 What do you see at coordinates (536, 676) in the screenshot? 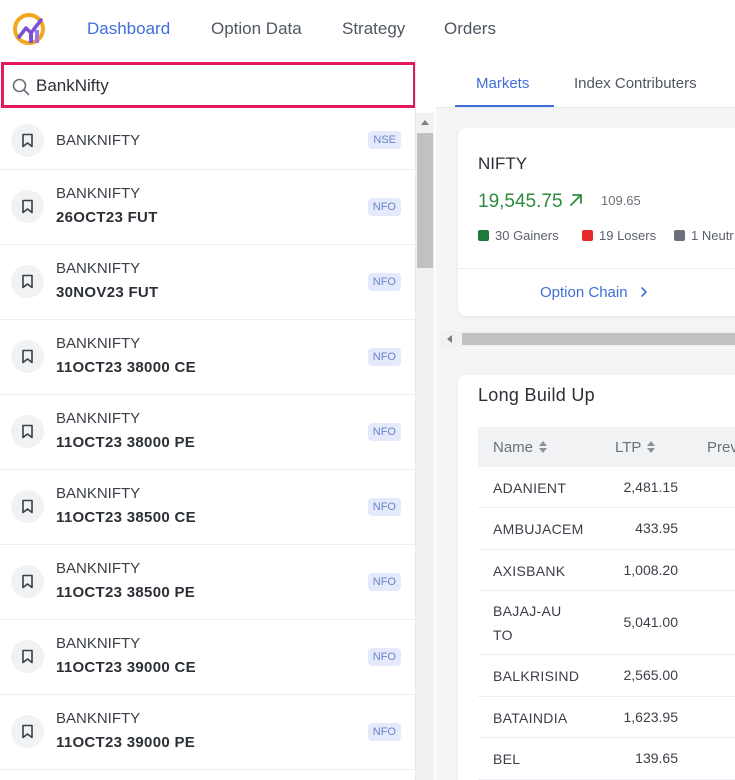
I see `stock-name: BALKRISIND` at bounding box center [536, 676].